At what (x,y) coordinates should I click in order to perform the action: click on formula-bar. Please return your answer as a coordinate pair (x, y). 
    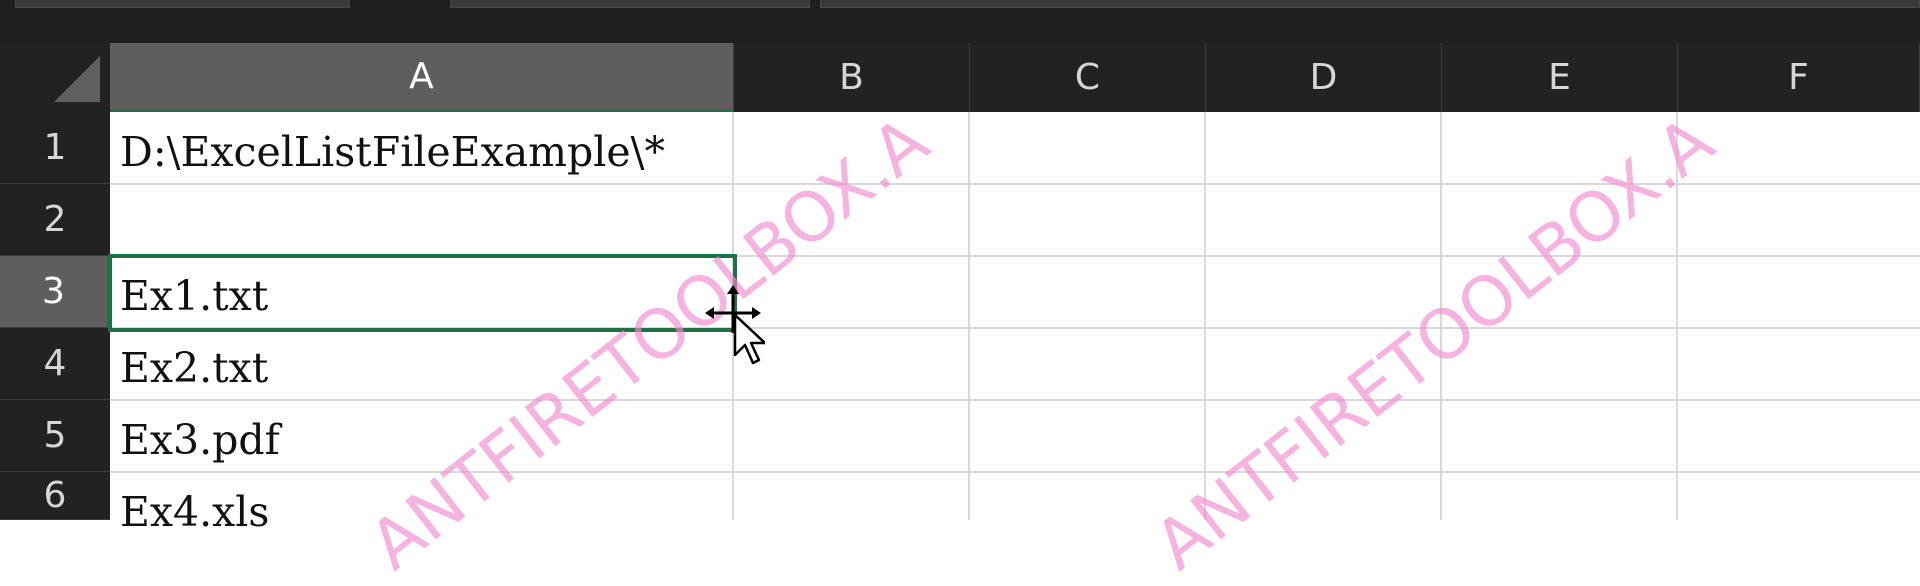
    Looking at the image, I should click on (1370, 4).